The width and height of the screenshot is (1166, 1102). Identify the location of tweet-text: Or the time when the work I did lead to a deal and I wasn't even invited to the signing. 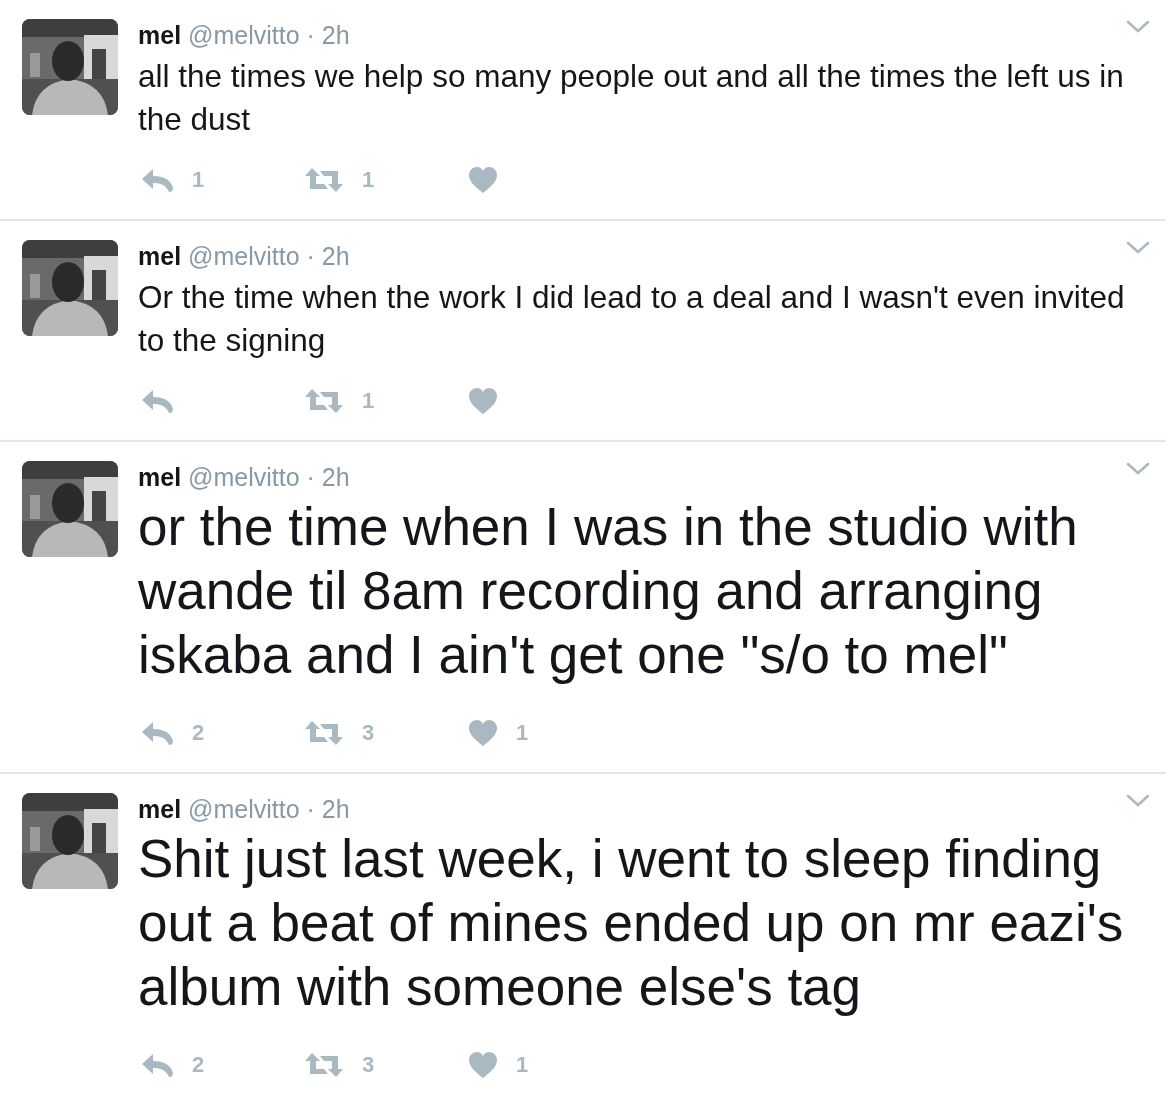
(632, 319).